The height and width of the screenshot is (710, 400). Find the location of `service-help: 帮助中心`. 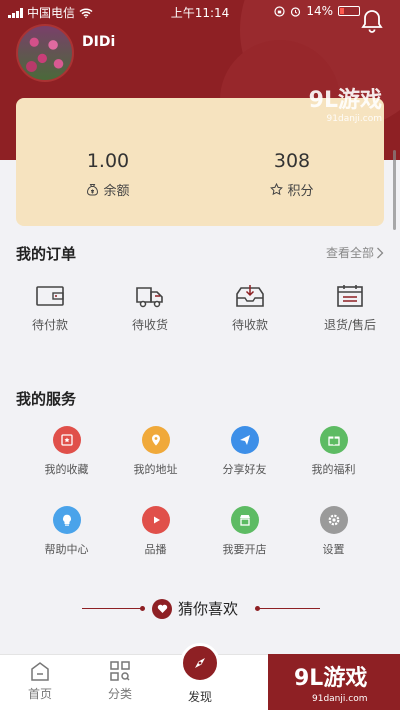

service-help: 帮助中心 is located at coordinates (66, 531).